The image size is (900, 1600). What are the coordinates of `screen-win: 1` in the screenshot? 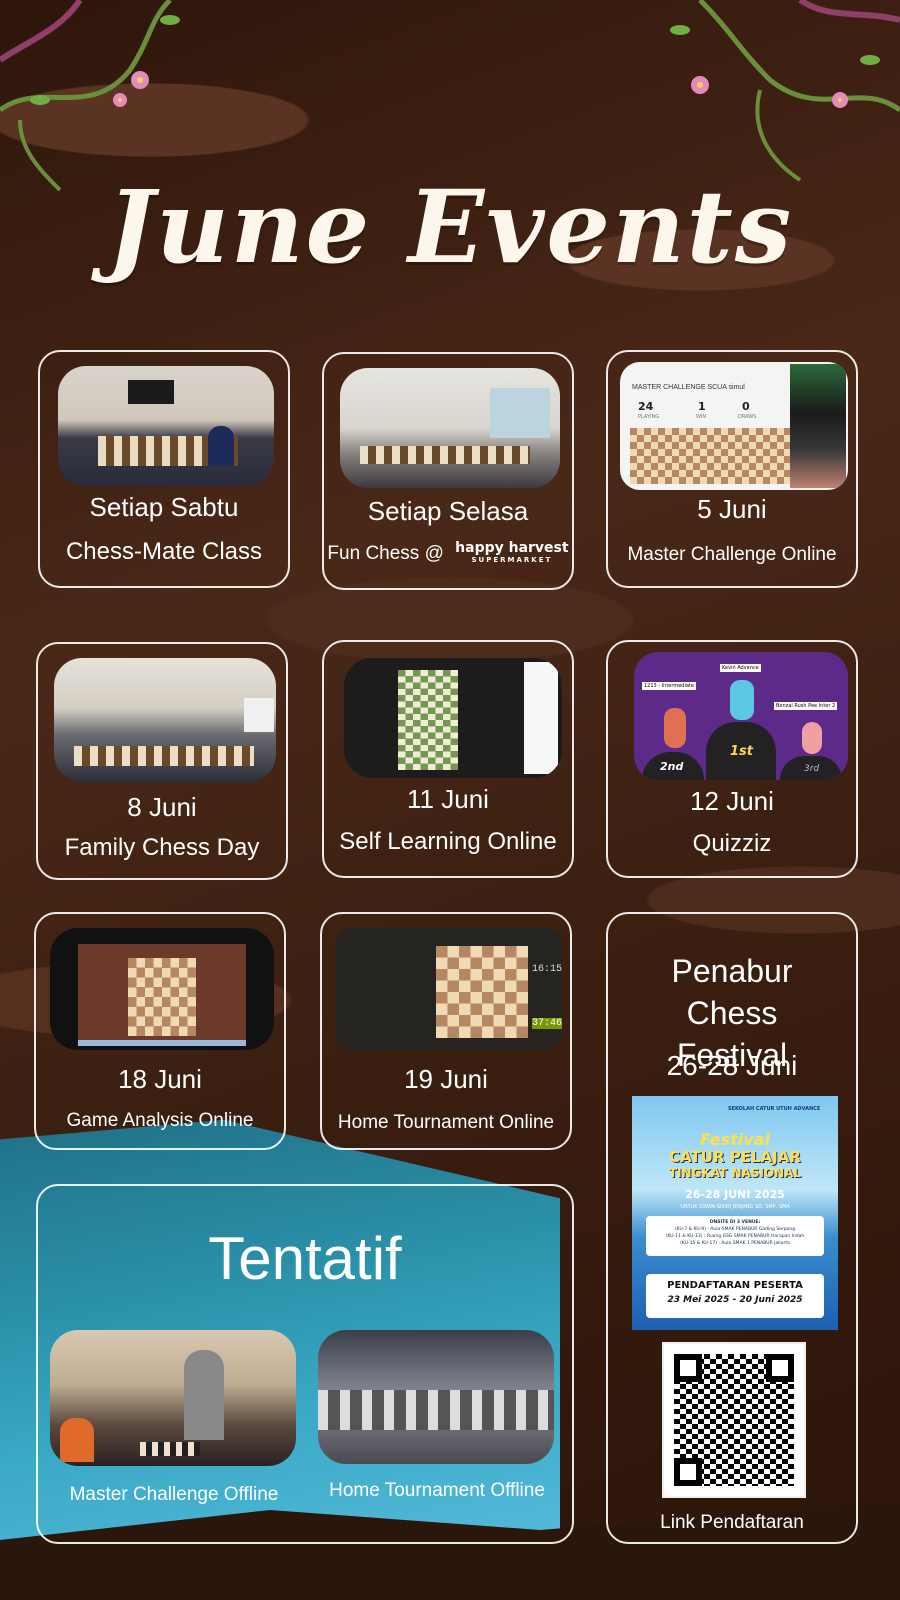 It's located at (702, 406).